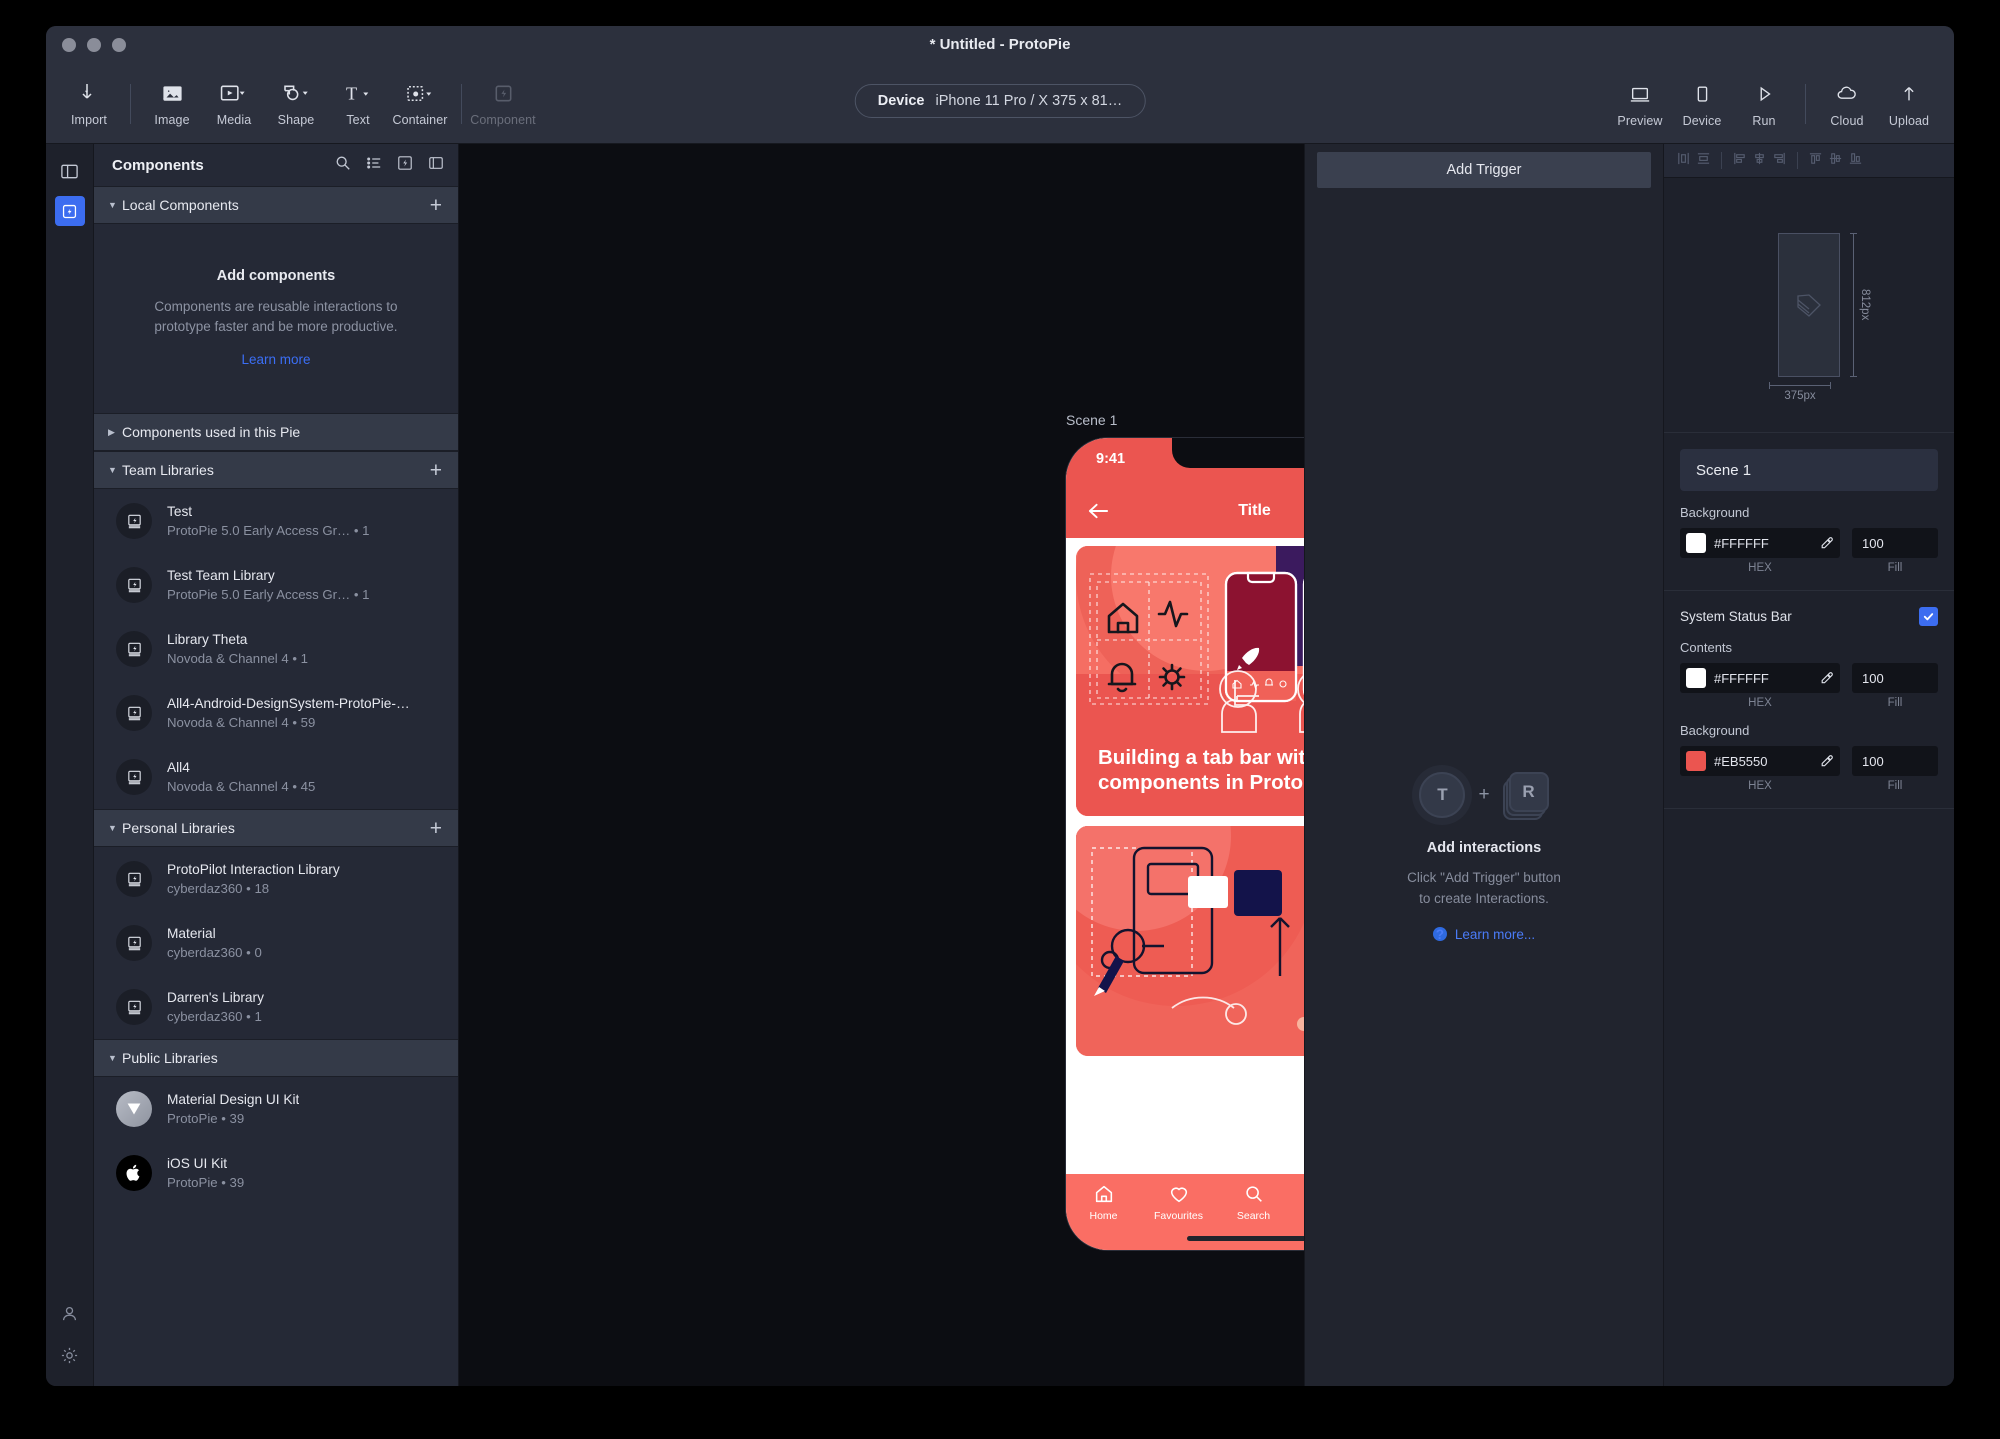 The width and height of the screenshot is (2000, 1439). I want to click on status-background-hex-field: #EB5550, so click(1760, 761).